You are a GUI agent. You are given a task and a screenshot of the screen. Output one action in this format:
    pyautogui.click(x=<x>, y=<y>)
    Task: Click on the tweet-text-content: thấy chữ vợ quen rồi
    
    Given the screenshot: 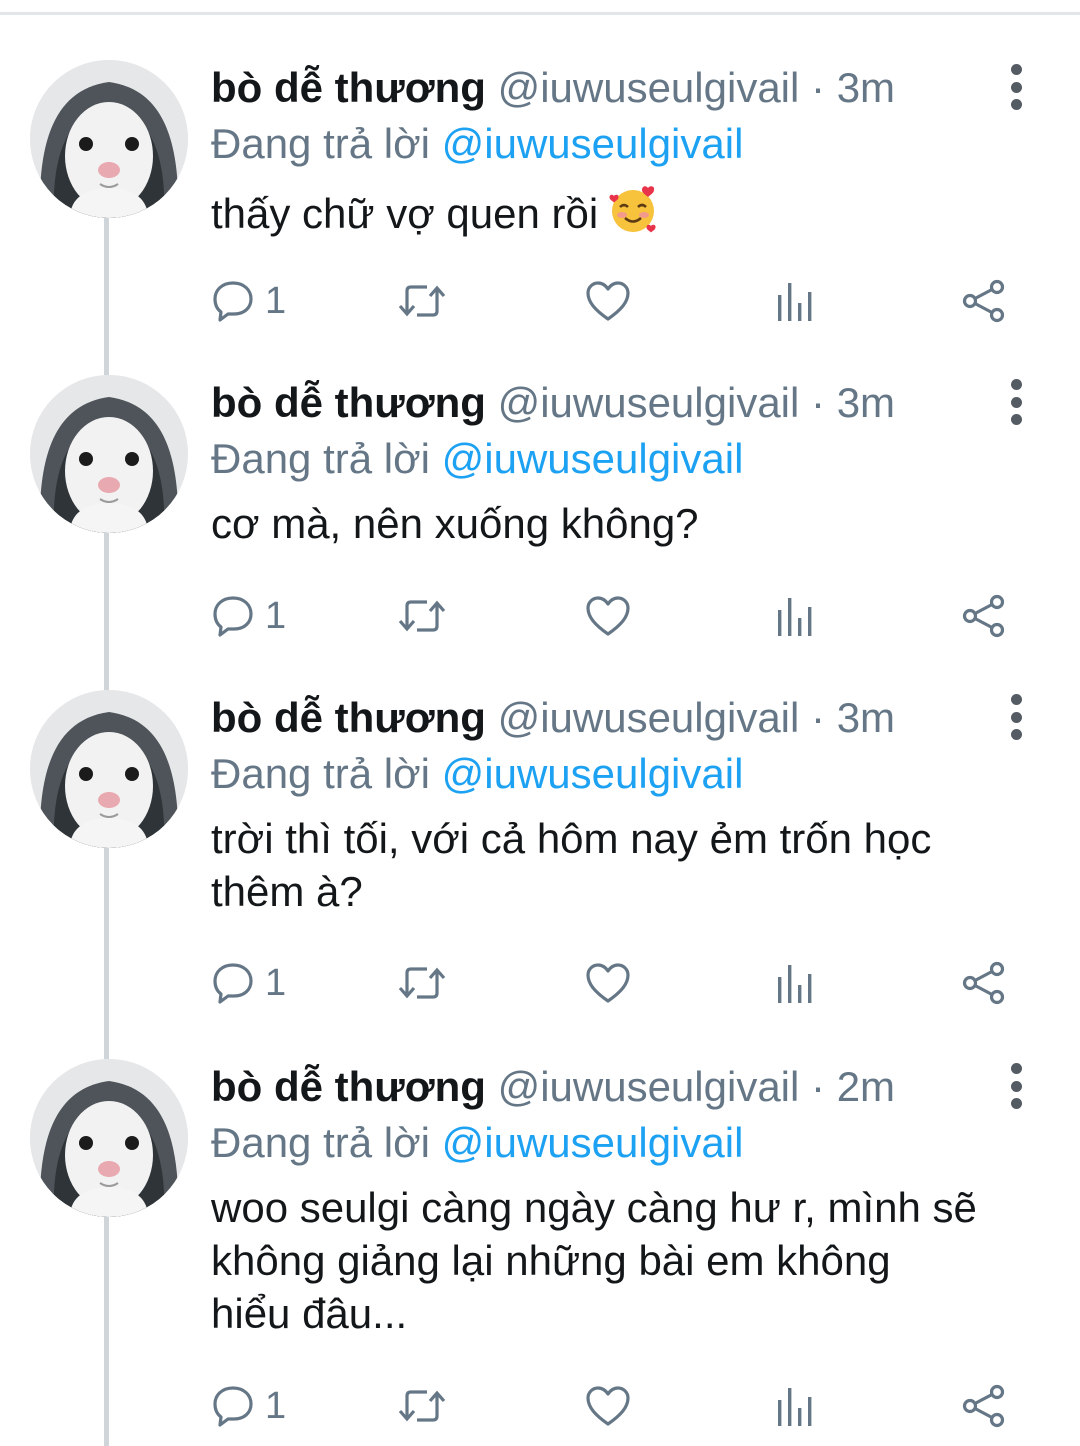 What is the action you would take?
    pyautogui.click(x=405, y=213)
    